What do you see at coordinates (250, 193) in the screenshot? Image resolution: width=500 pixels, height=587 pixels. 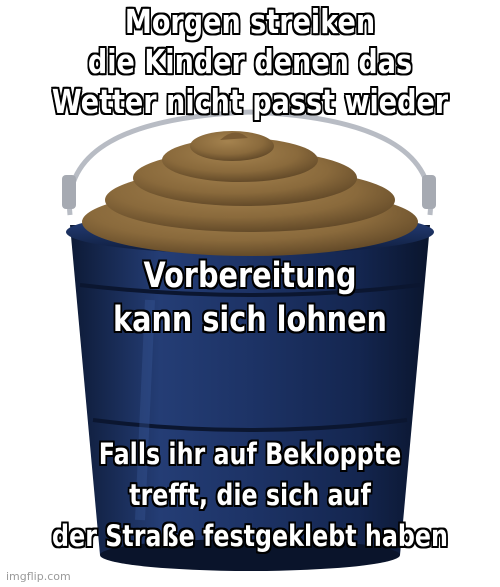 I see `poop-pile` at bounding box center [250, 193].